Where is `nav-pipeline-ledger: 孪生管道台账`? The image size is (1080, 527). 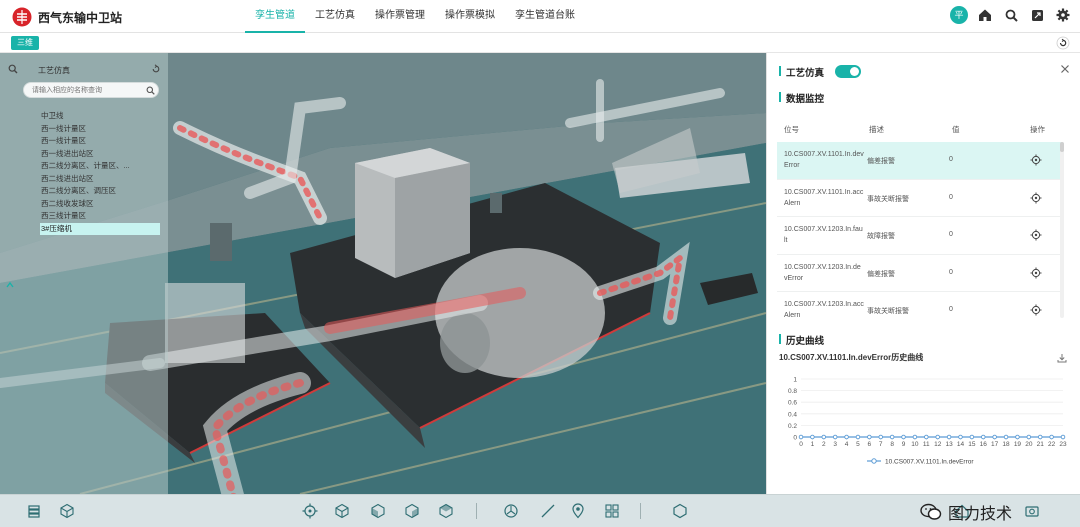 nav-pipeline-ledger: 孪生管道台账 is located at coordinates (545, 16).